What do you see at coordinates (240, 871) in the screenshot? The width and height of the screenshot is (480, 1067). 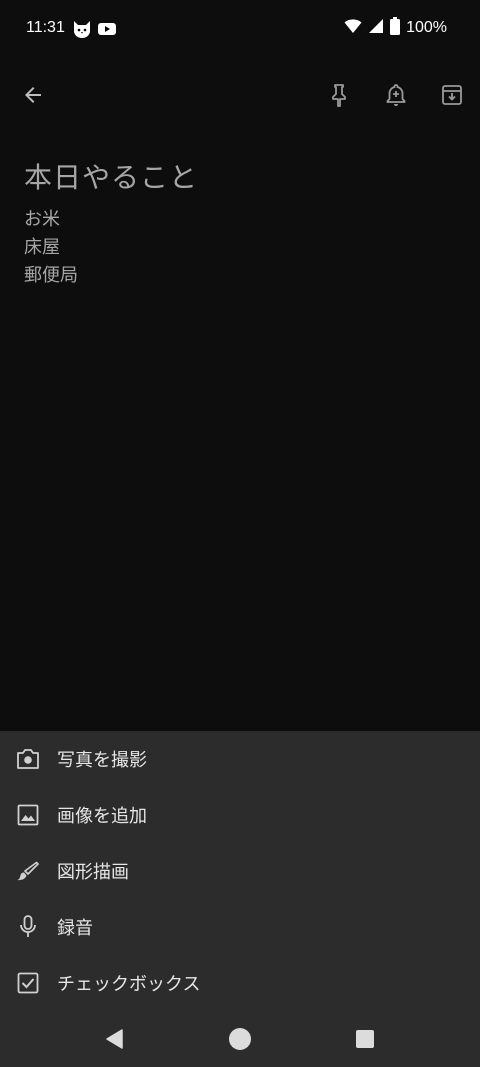 I see `drawing-item: 図形描画` at bounding box center [240, 871].